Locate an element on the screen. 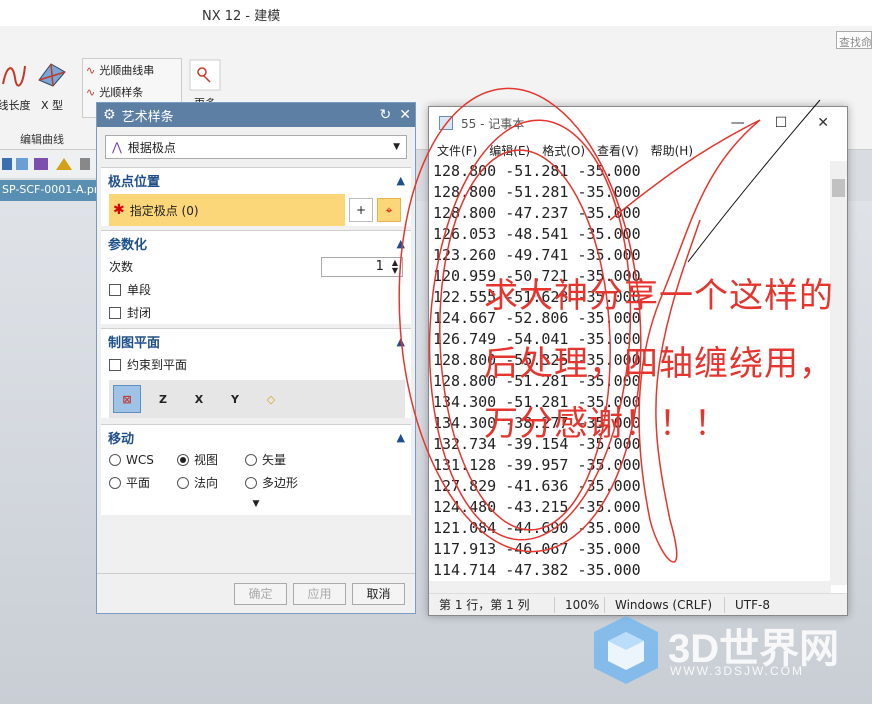 Image resolution: width=872 pixels, height=704 pixels. move-option-polygon: 多边形 is located at coordinates (285, 482).